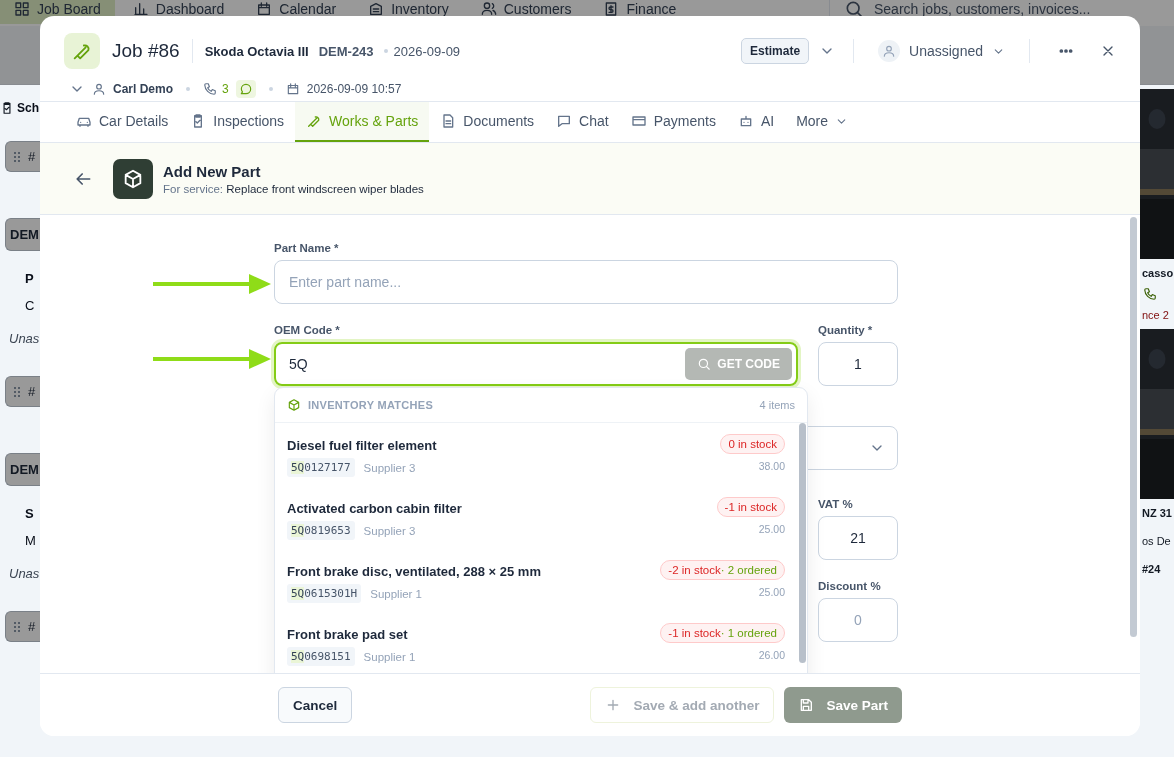  What do you see at coordinates (325, 188) in the screenshot?
I see `service-name: Replace front windscreen wiper blades` at bounding box center [325, 188].